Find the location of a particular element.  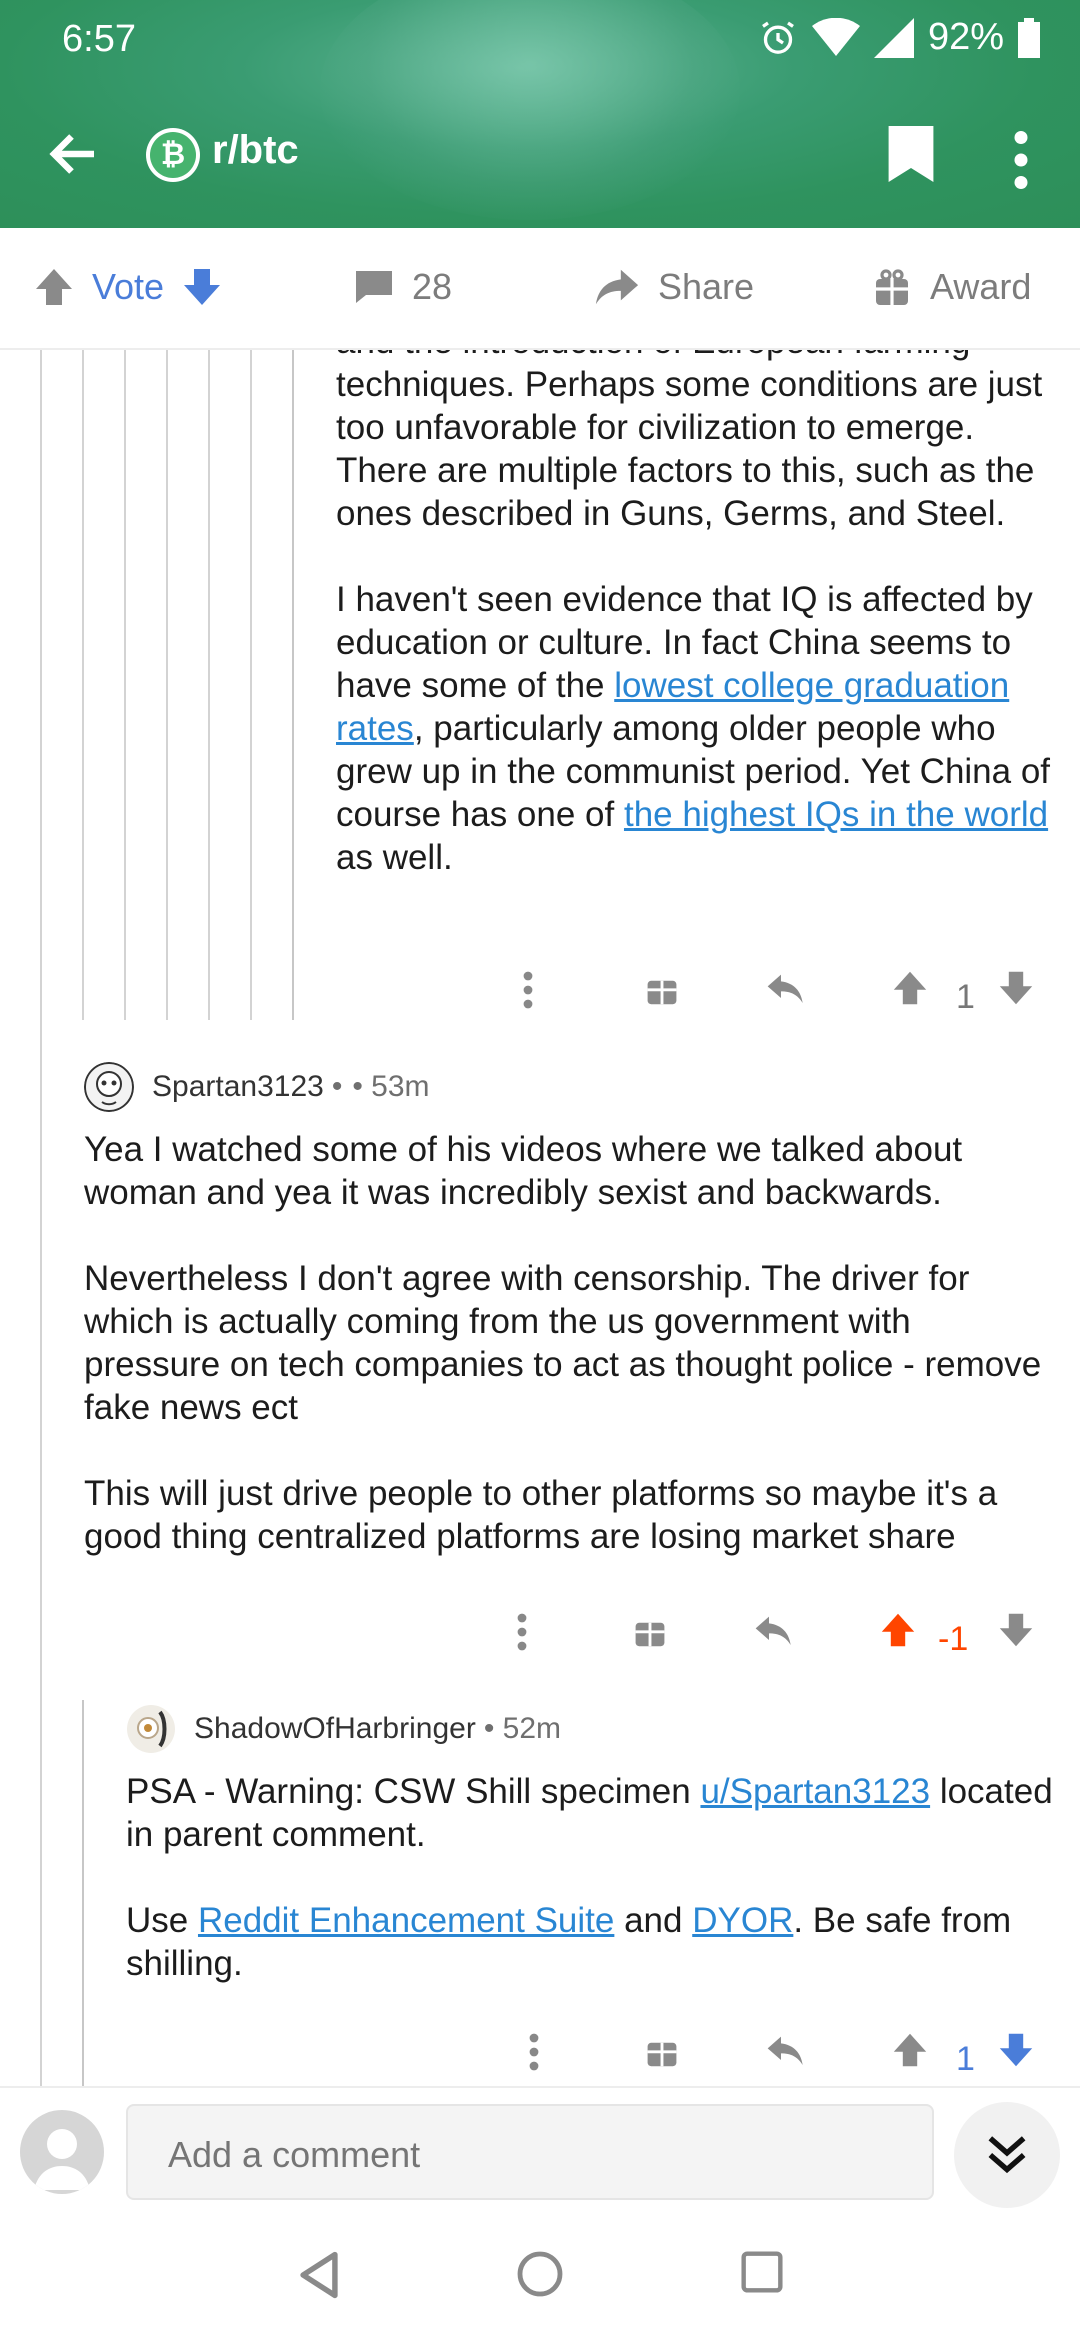

comment-actions: -1 is located at coordinates (777, 1642).